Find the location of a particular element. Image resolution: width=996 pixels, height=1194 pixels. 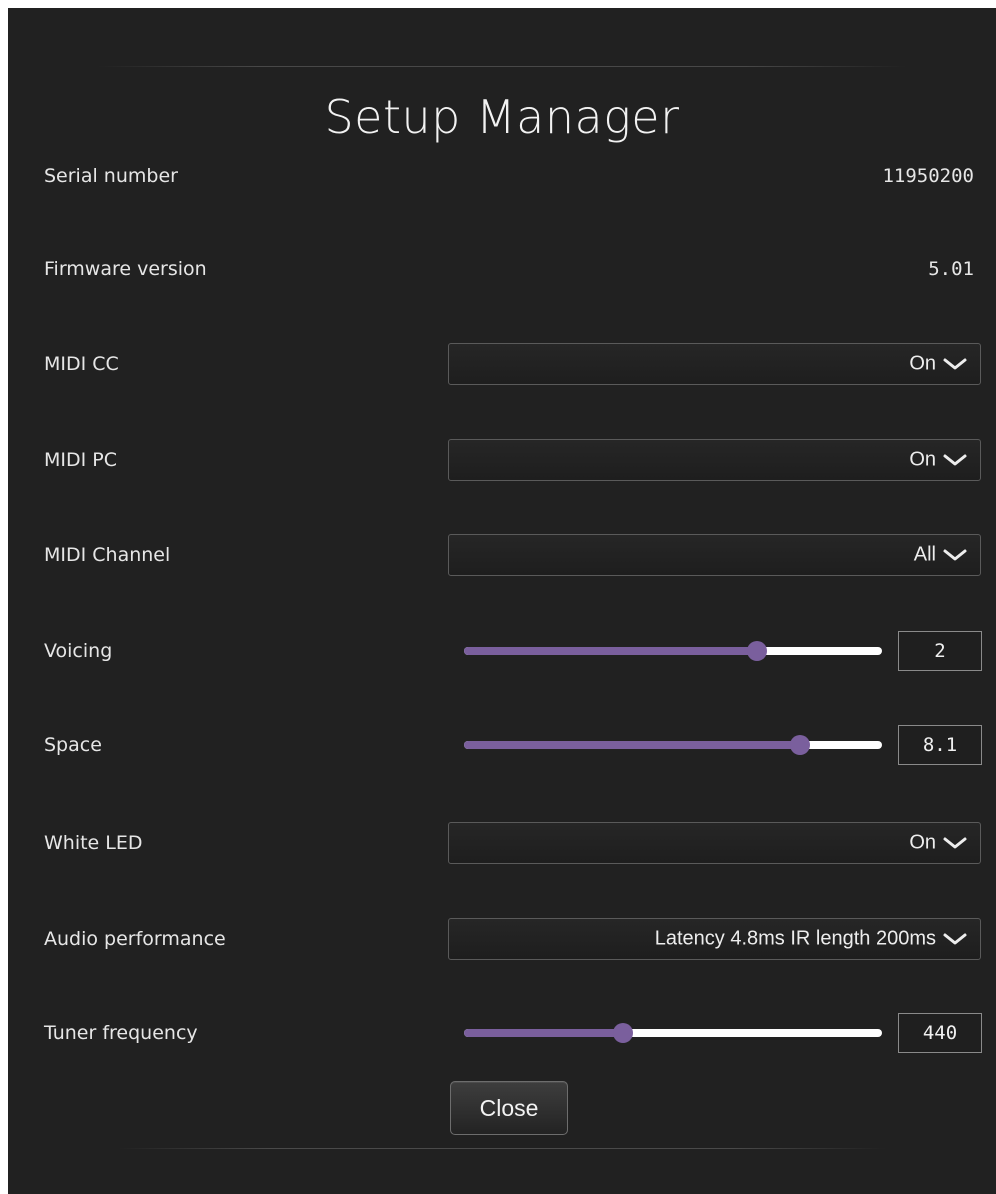

firmware-version-value: 5.01 is located at coordinates (951, 269).